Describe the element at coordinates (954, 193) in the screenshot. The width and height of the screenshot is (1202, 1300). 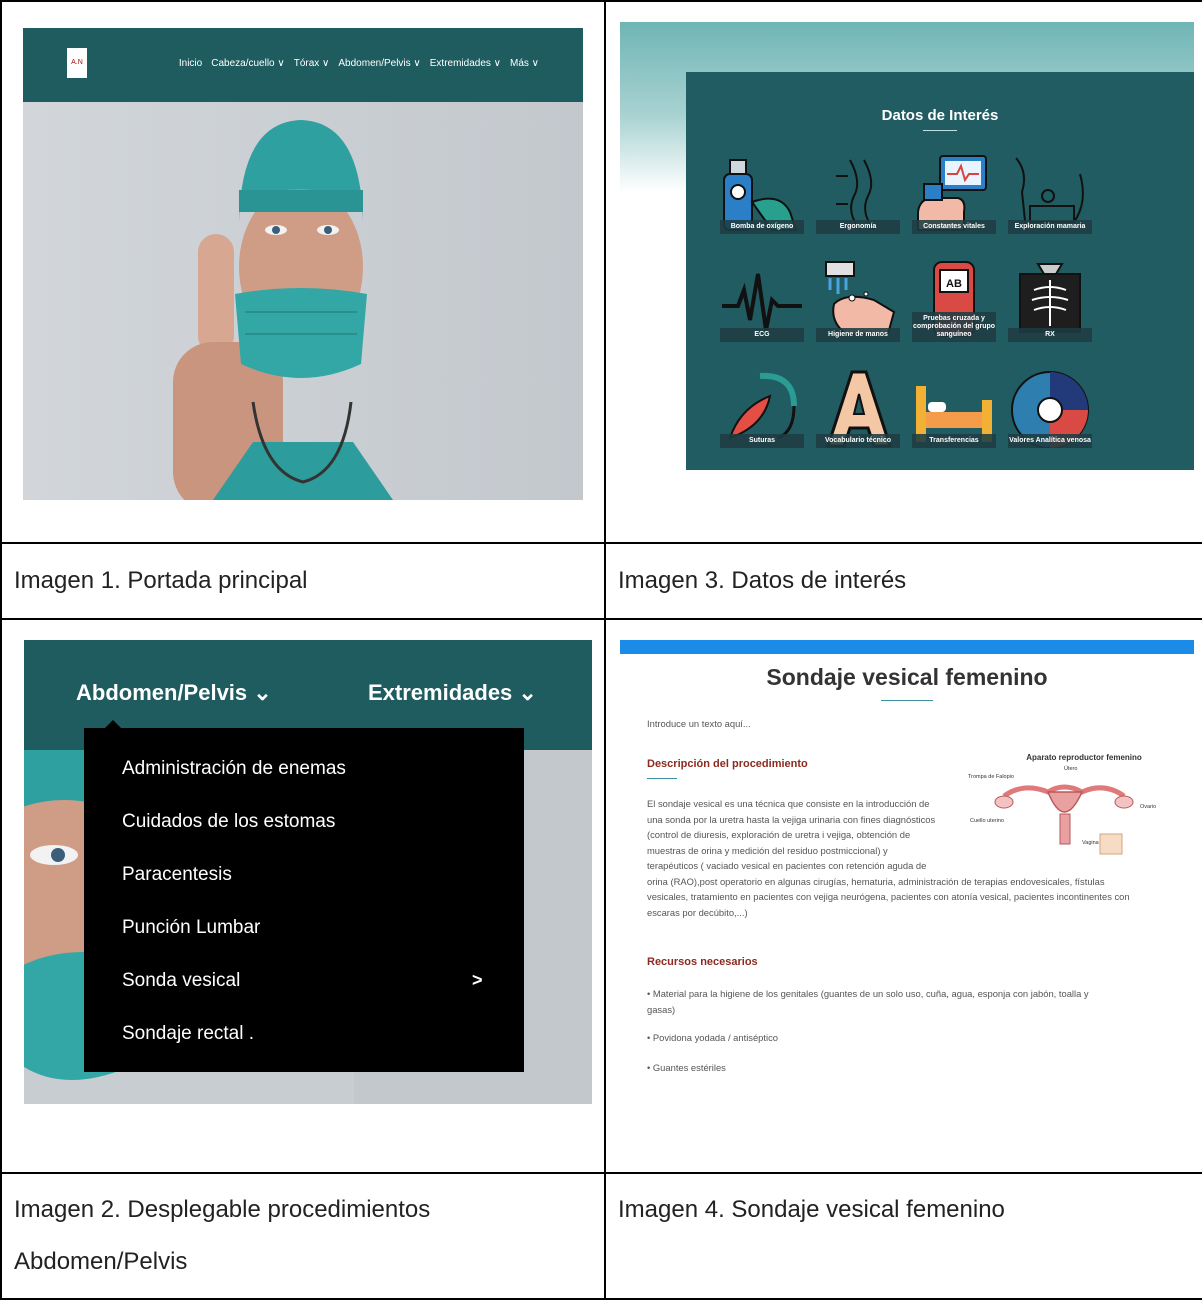
I see `tile-constantes-vitales: Constantes vitales` at that location.